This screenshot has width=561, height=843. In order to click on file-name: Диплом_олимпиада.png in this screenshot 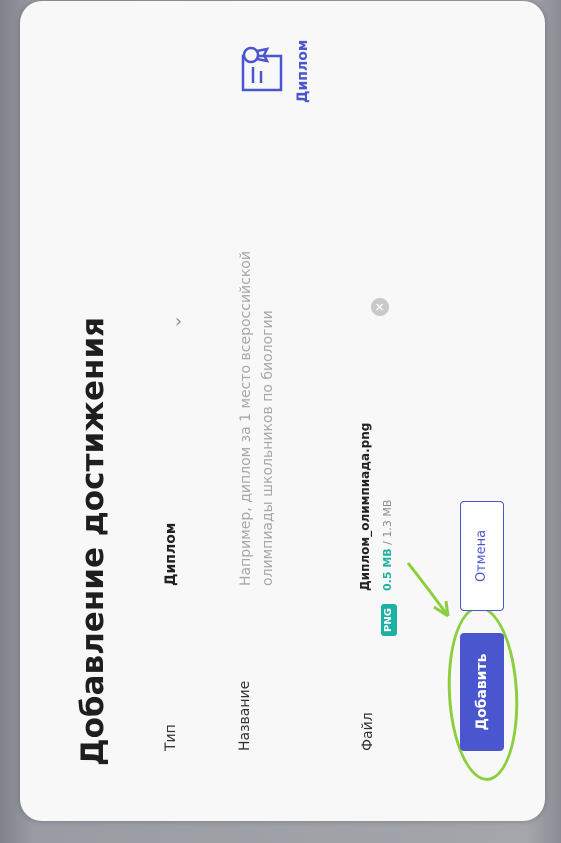, I will do `click(365, 506)`.